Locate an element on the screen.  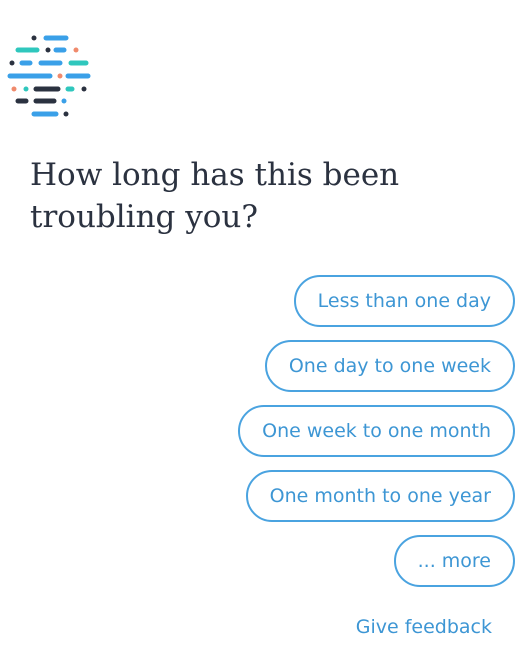
question-heading: How long has this been troubling you? is located at coordinates (215, 196).